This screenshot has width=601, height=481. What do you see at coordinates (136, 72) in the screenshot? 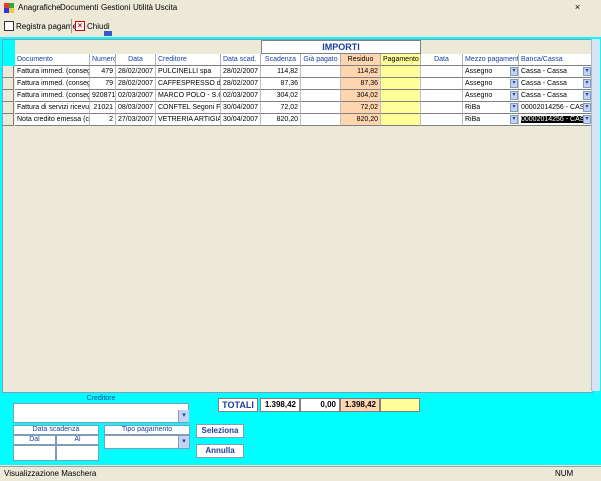
I see `cell-data: 28/02/2007` at bounding box center [136, 72].